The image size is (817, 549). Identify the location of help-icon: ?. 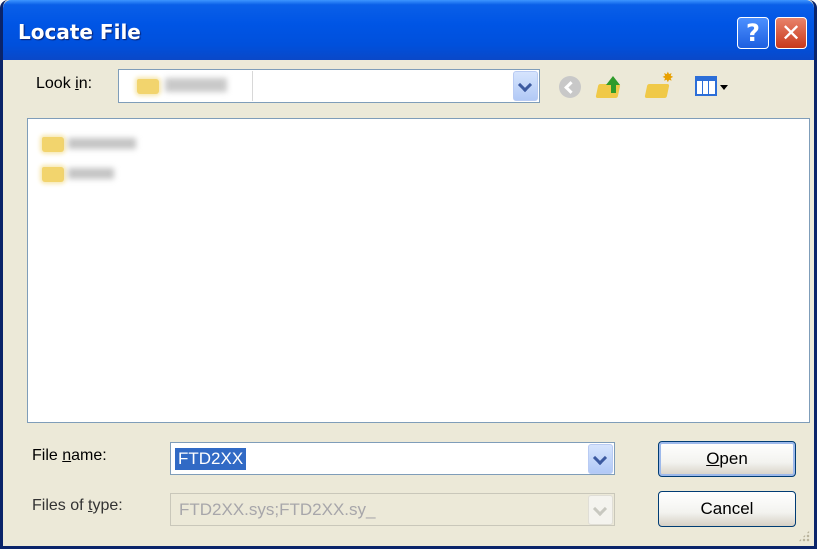
(753, 33).